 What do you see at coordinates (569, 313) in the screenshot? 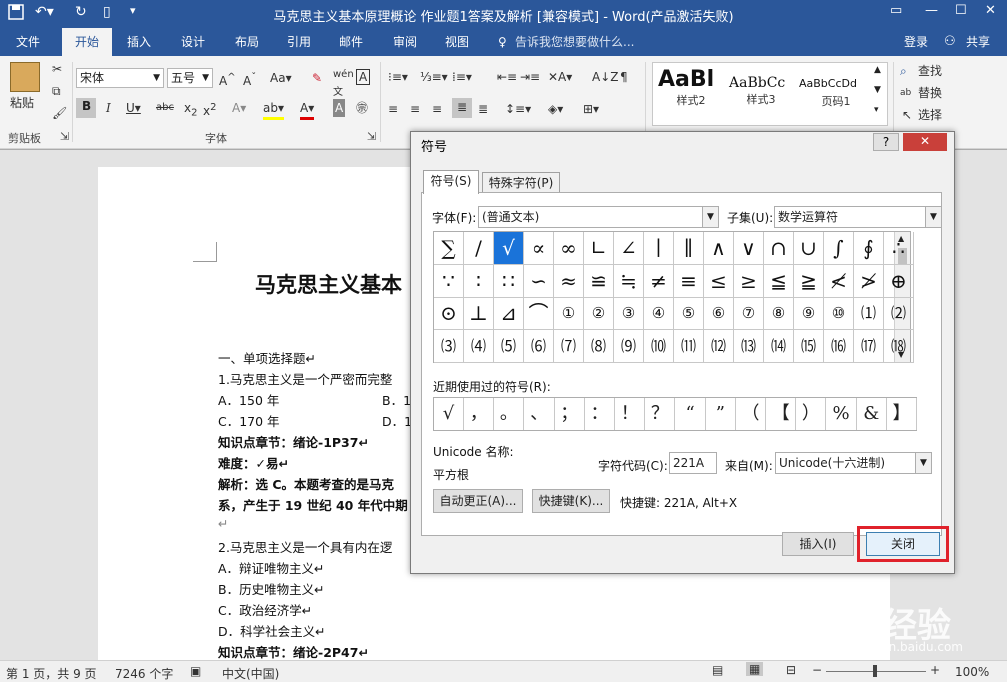
I see `symbol-cell: ①` at bounding box center [569, 313].